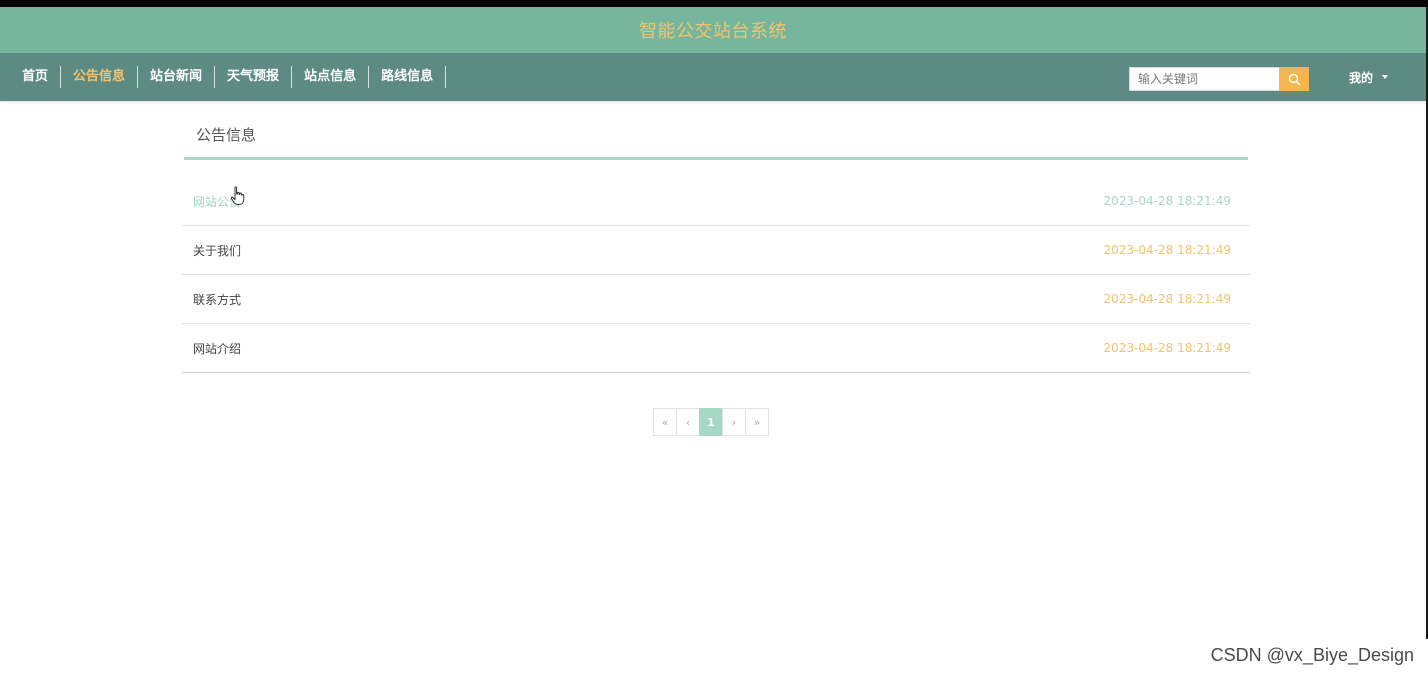  What do you see at coordinates (226, 135) in the screenshot?
I see `section-title: 公告信息` at bounding box center [226, 135].